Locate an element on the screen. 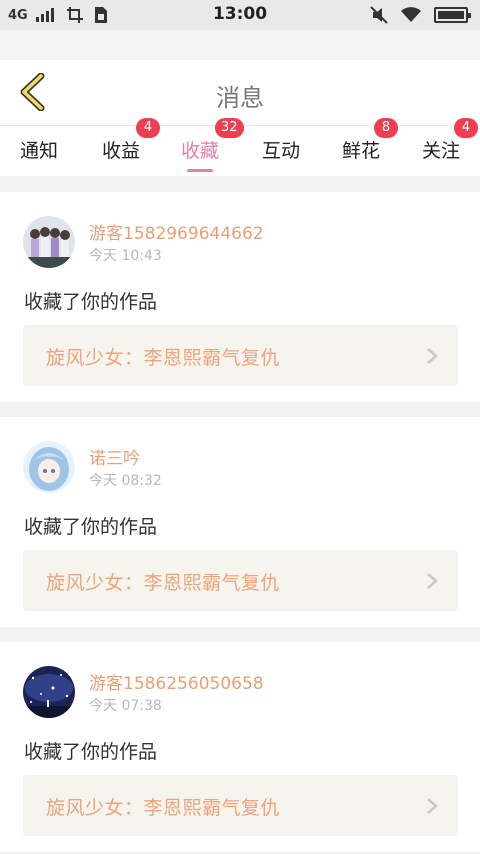  tab-label: 鲜花 is located at coordinates (360, 151).